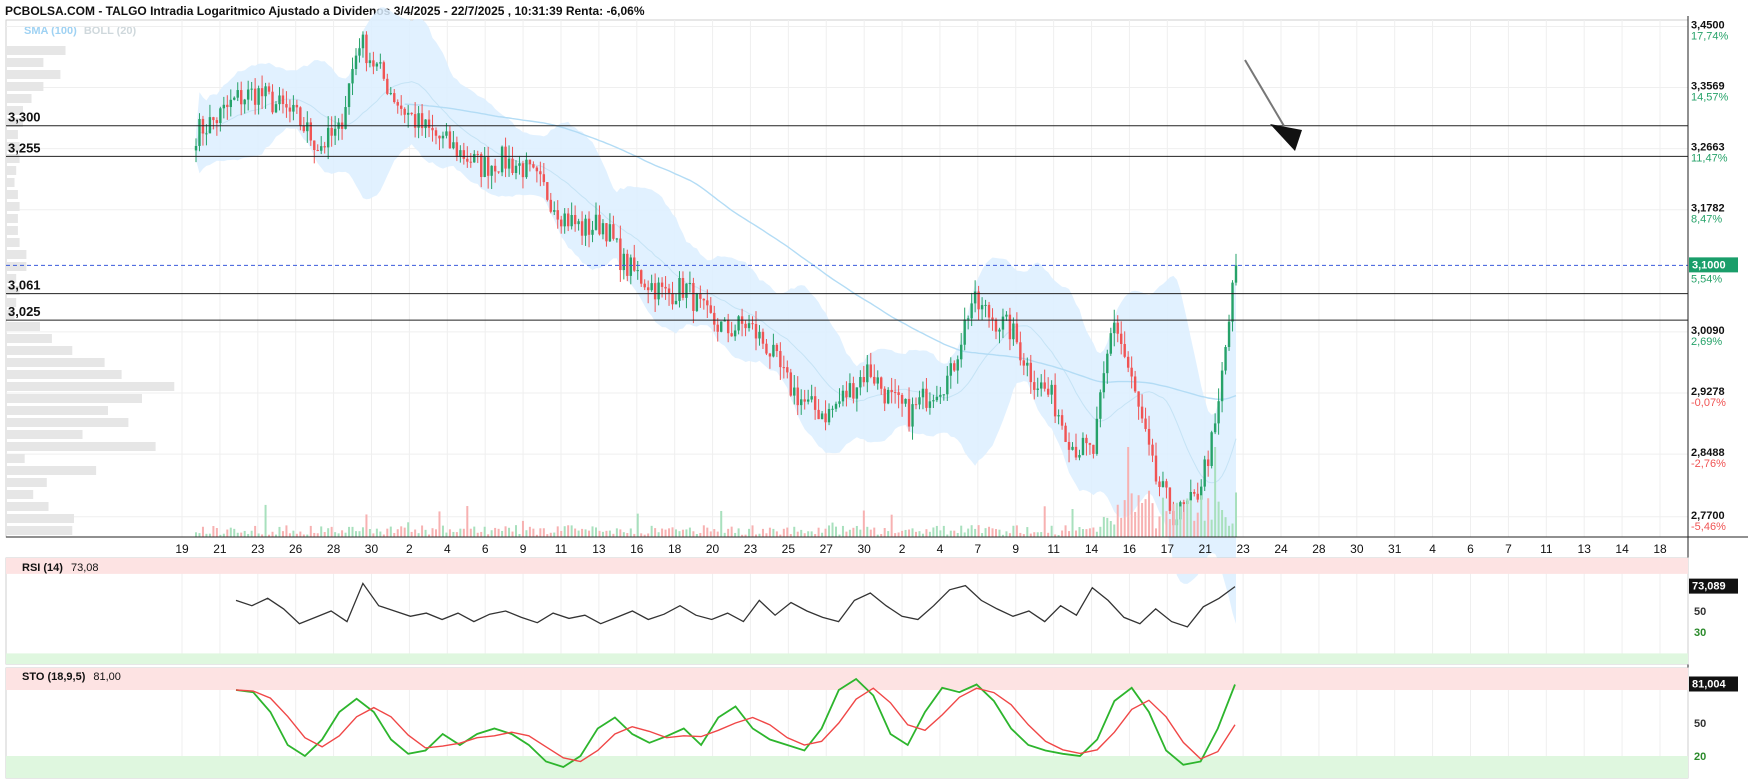 The width and height of the screenshot is (1749, 782). What do you see at coordinates (296, 549) in the screenshot?
I see `x-tick-label: 26` at bounding box center [296, 549].